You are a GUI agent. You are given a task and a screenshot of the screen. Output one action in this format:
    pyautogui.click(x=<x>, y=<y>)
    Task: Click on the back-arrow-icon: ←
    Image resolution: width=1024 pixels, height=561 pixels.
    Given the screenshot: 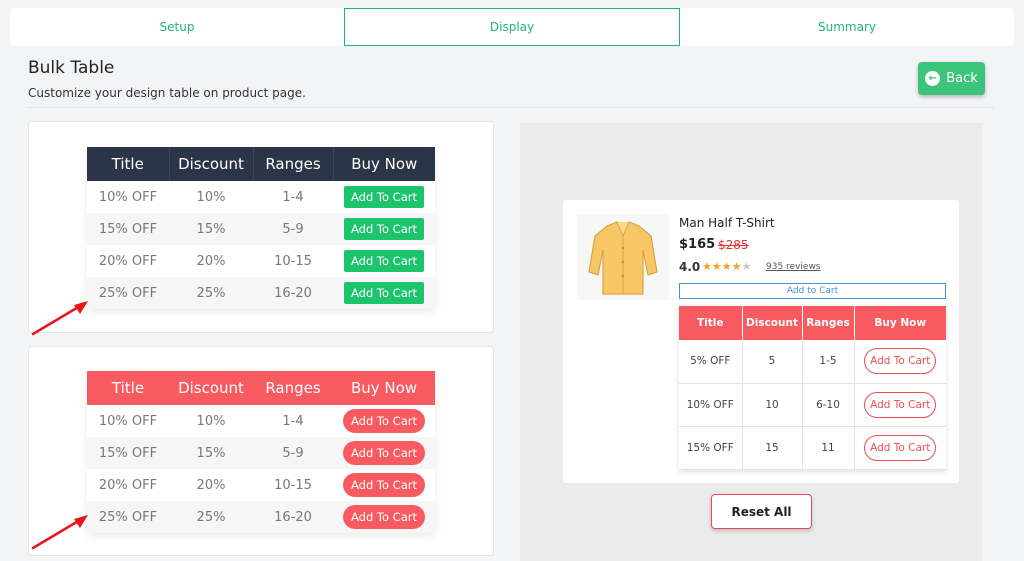 What is the action you would take?
    pyautogui.click(x=933, y=78)
    